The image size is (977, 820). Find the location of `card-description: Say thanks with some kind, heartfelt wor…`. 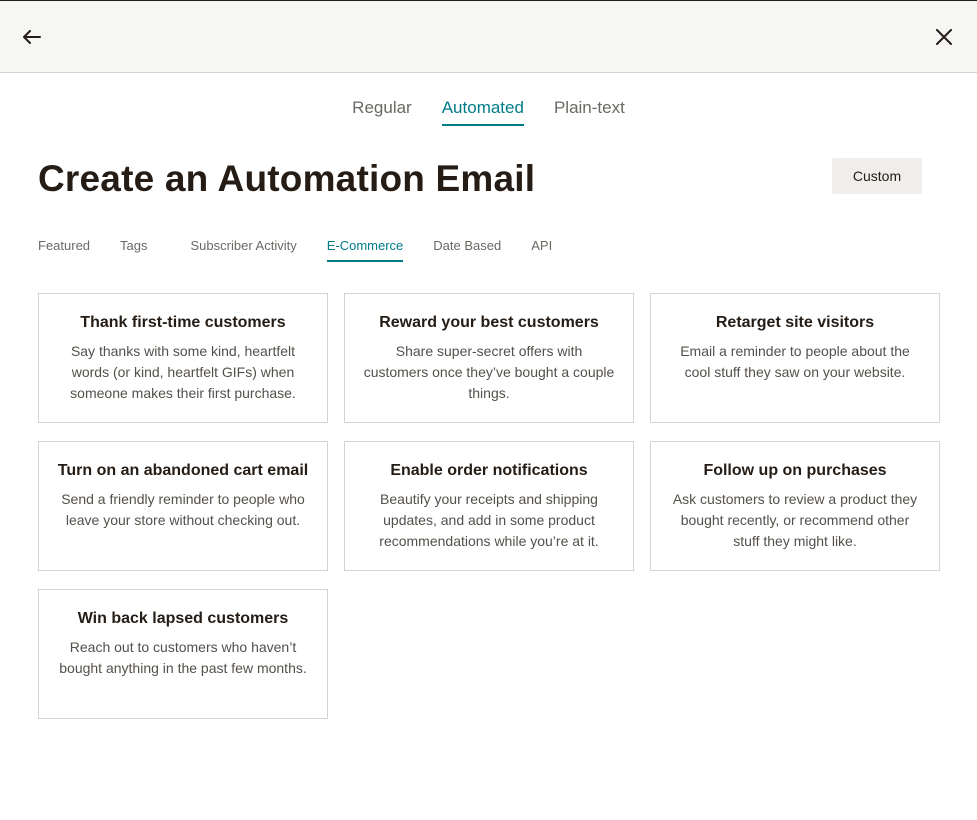

card-description: Say thanks with some kind, heartfelt wor… is located at coordinates (183, 372).